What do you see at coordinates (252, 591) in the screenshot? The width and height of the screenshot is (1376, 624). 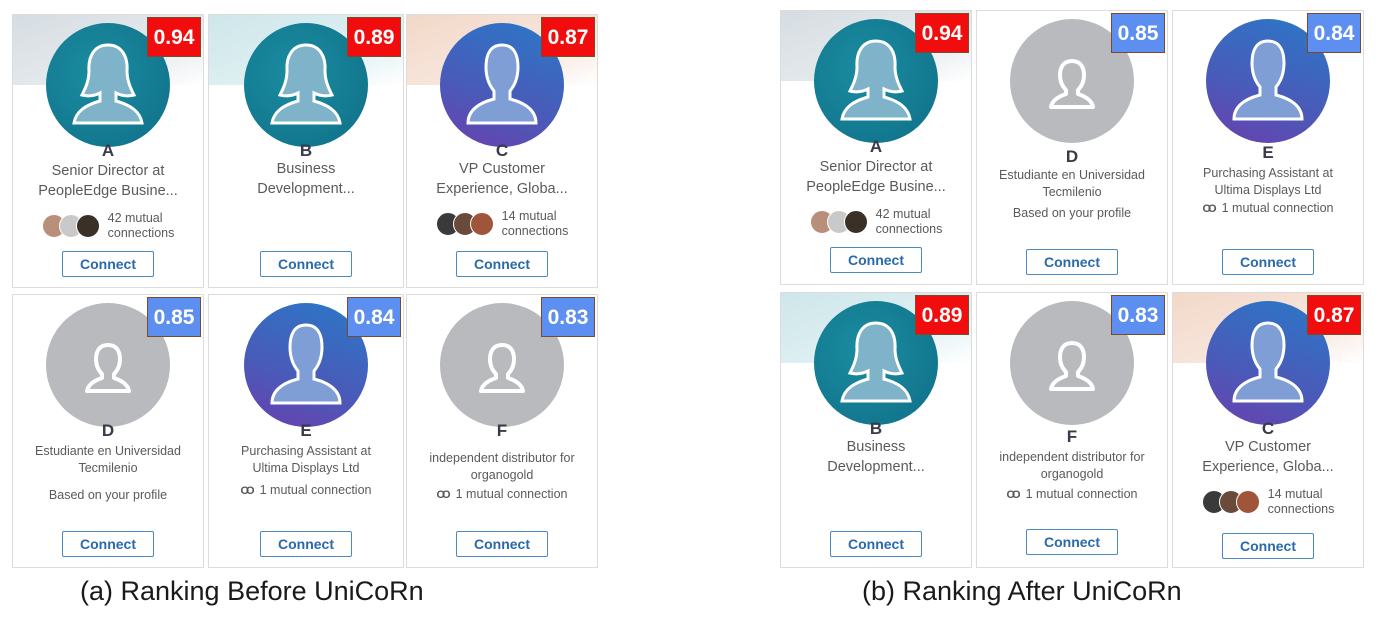 I see `caption-before: (a) Ranking Before UniCoRn` at bounding box center [252, 591].